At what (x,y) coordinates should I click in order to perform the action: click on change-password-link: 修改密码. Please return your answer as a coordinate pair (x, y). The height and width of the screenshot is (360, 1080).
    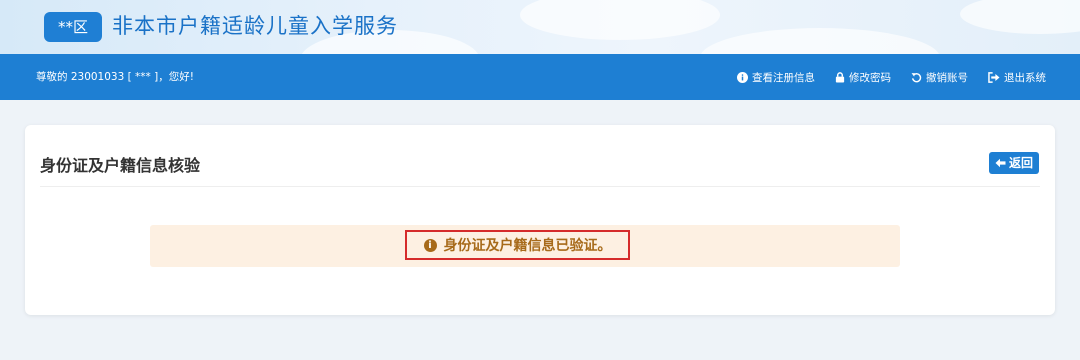
    Looking at the image, I should click on (863, 77).